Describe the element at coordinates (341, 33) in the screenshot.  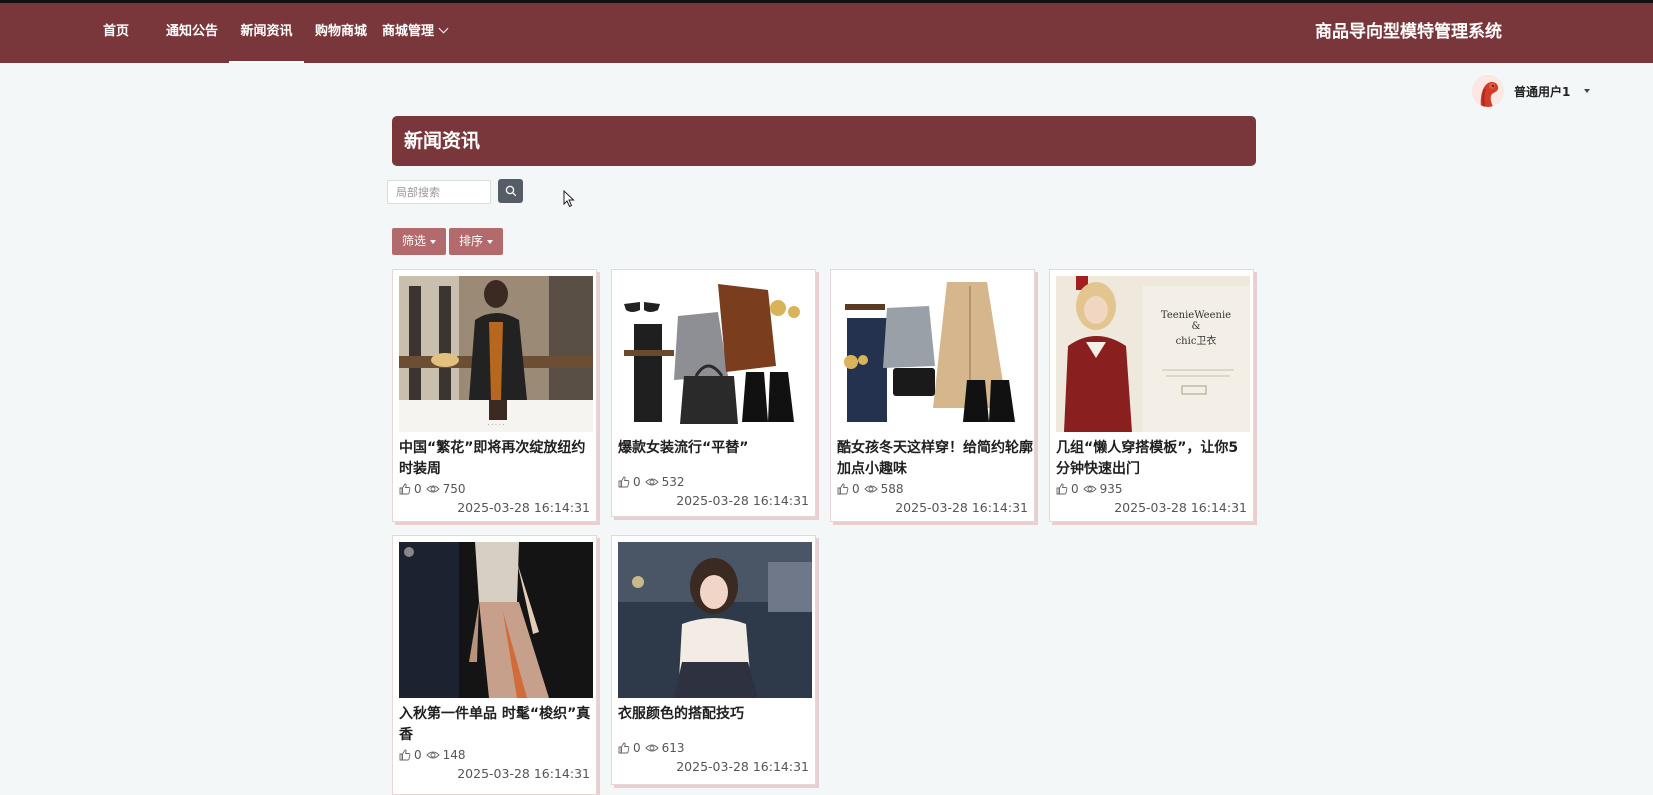
I see `nav-shop: 购物商城` at that location.